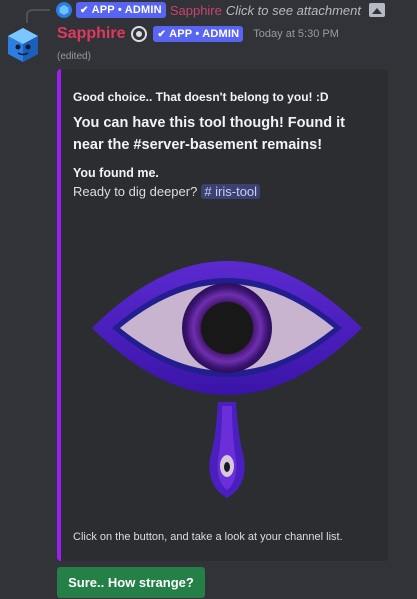 The image size is (417, 599). What do you see at coordinates (296, 34) in the screenshot?
I see `timestamp: Today at 5:30 PM` at bounding box center [296, 34].